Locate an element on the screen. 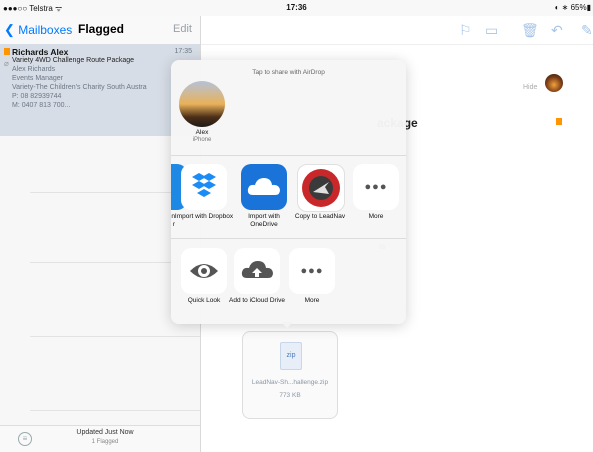 The height and width of the screenshot is (452, 593). airdrop-contact-name: Alex is located at coordinates (202, 132).